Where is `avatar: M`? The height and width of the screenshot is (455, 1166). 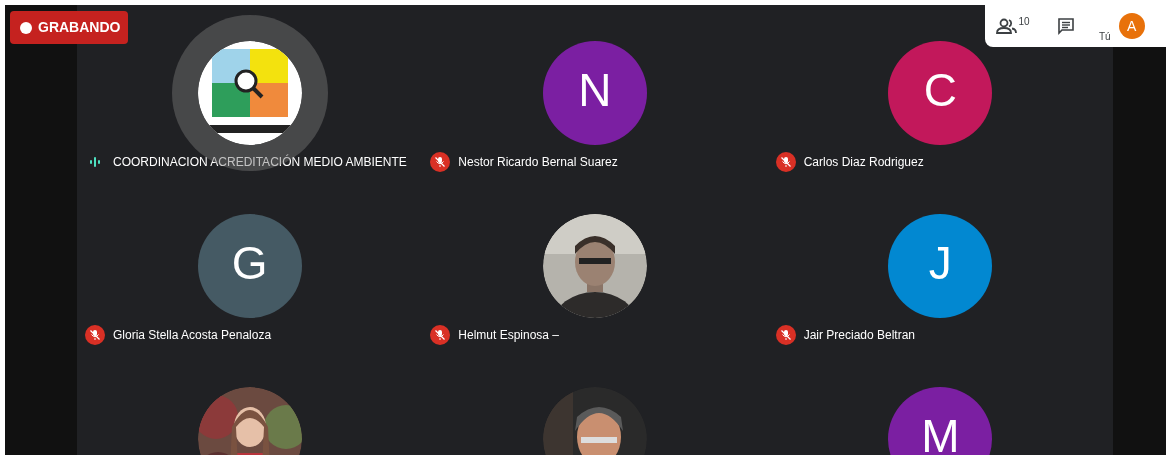
avatar: M is located at coordinates (940, 421).